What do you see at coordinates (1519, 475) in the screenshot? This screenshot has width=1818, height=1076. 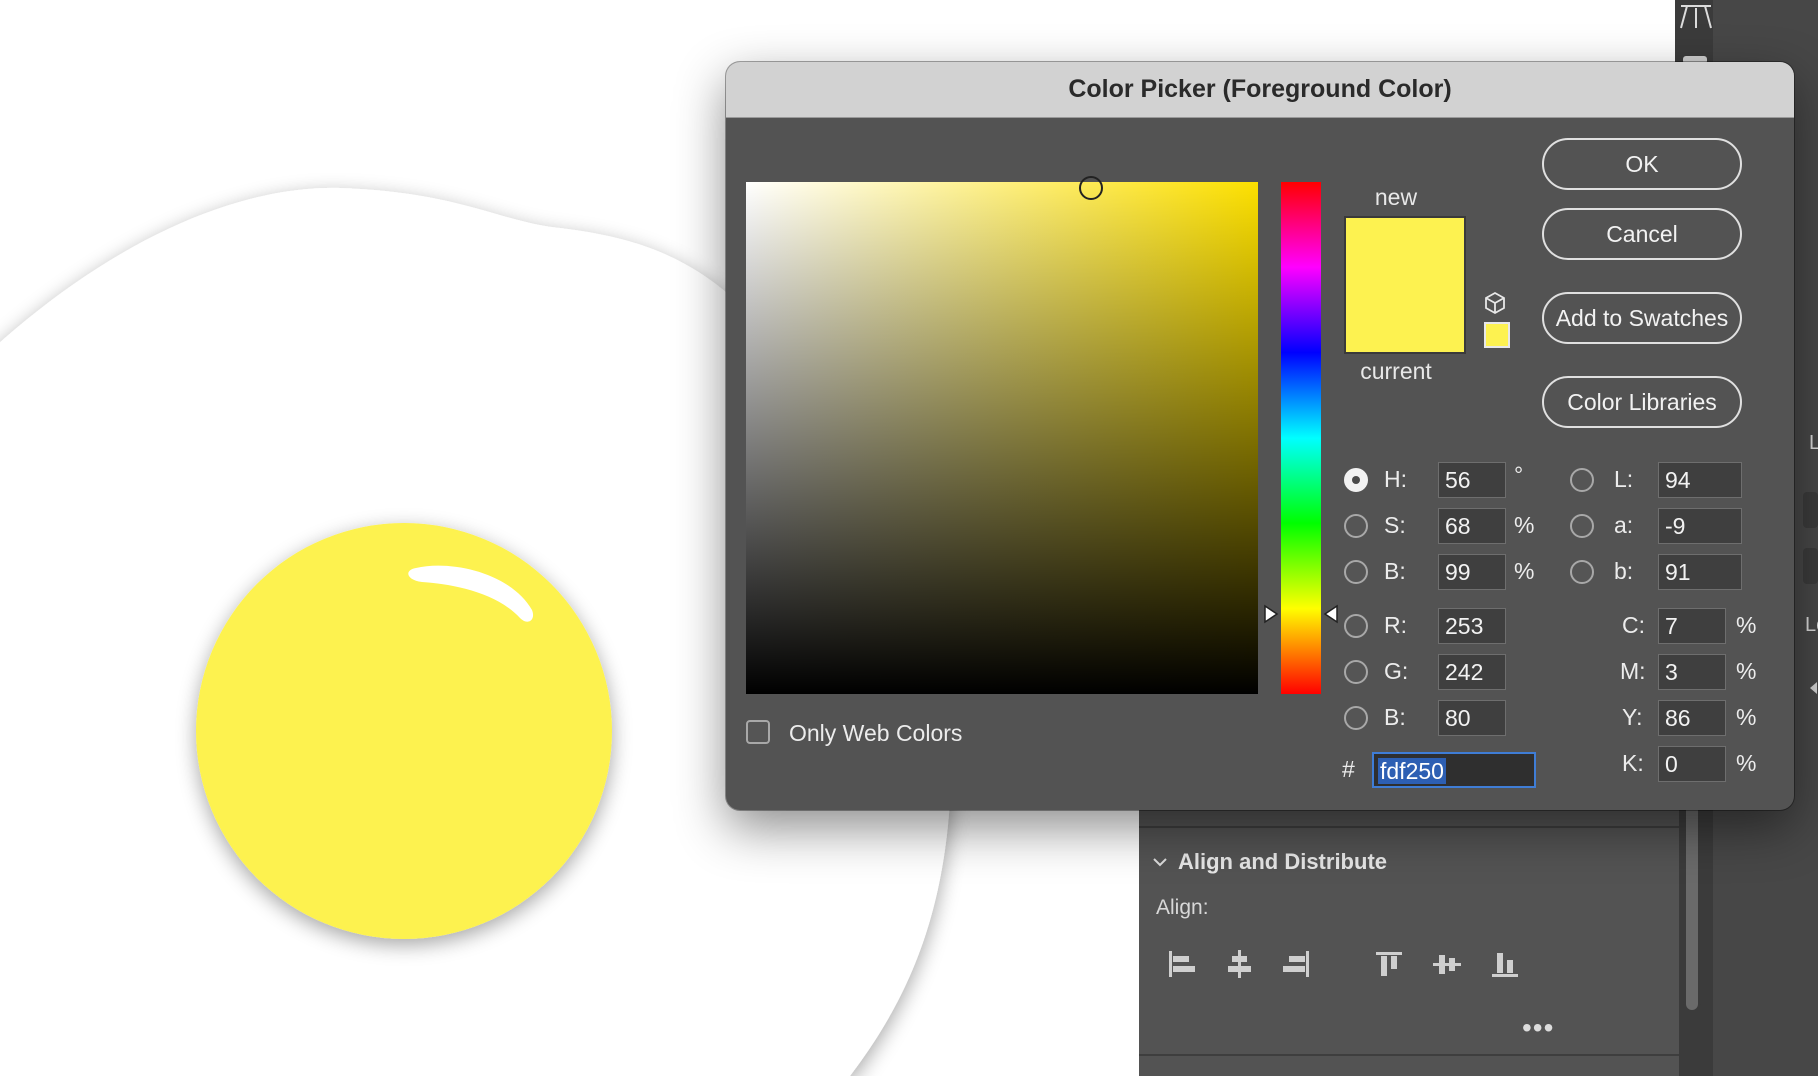 I see `hue-unit: °` at bounding box center [1519, 475].